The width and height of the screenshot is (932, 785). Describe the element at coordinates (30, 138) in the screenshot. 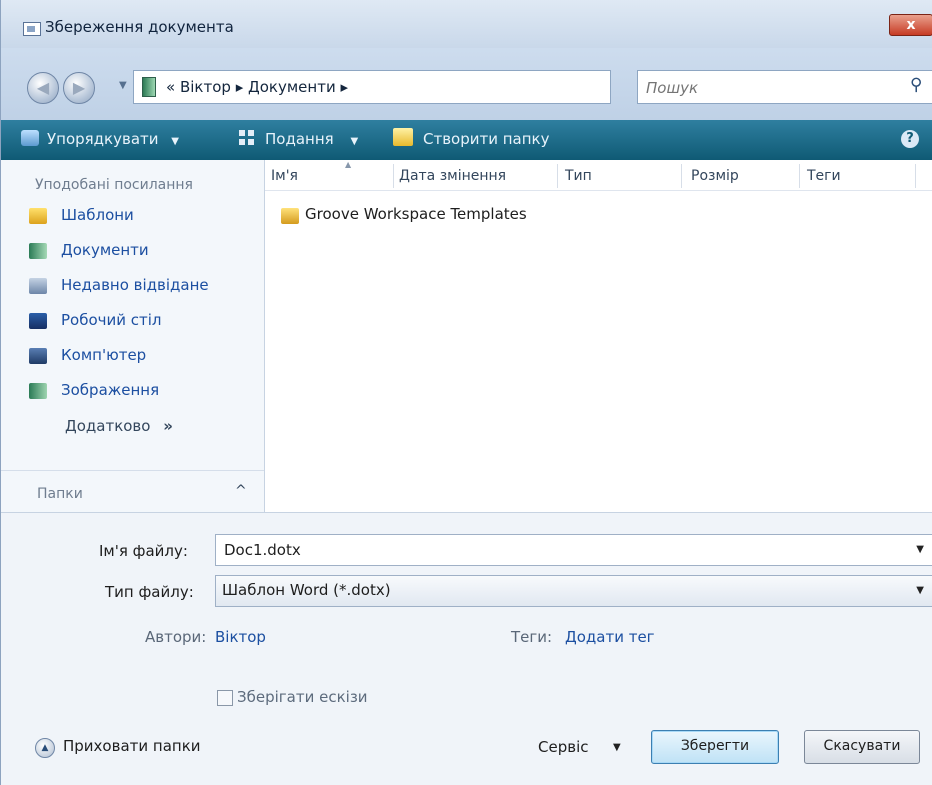

I see `organize-icon` at that location.